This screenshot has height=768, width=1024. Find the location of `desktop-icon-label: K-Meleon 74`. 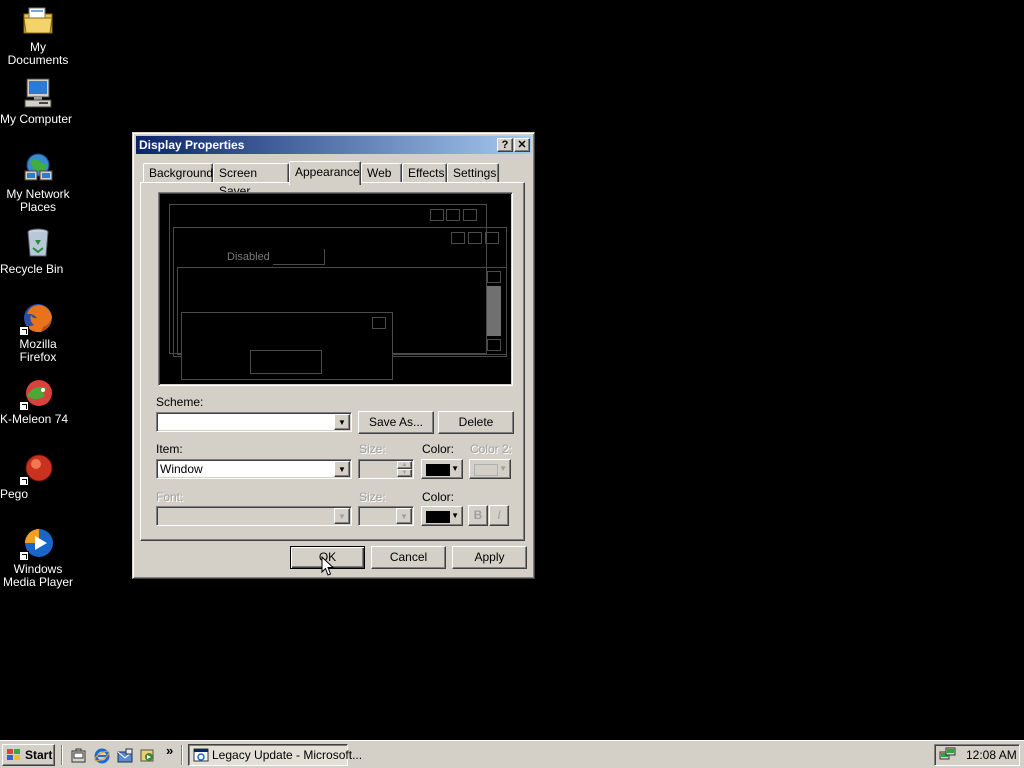

desktop-icon-label: K-Meleon 74 is located at coordinates (34, 419).